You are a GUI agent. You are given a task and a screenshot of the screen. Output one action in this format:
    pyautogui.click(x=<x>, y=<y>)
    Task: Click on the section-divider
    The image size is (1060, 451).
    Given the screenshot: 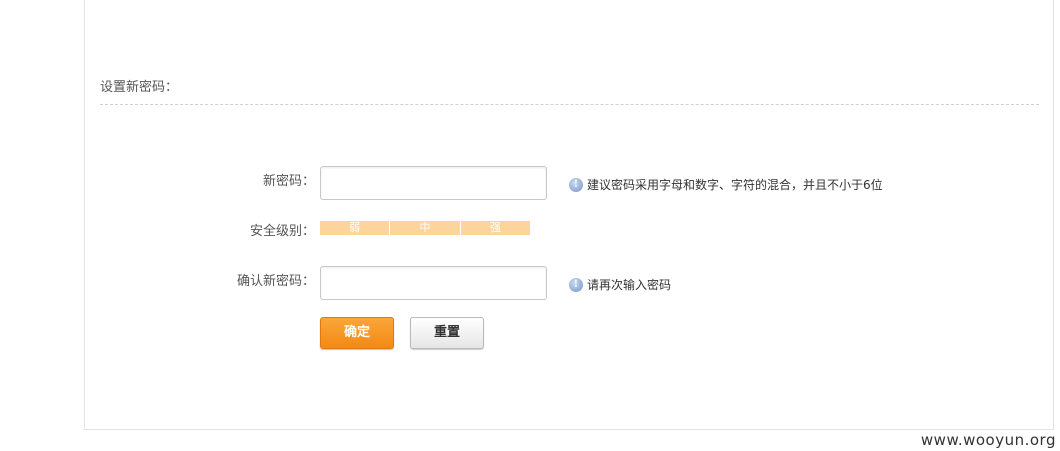 What is the action you would take?
    pyautogui.click(x=569, y=104)
    